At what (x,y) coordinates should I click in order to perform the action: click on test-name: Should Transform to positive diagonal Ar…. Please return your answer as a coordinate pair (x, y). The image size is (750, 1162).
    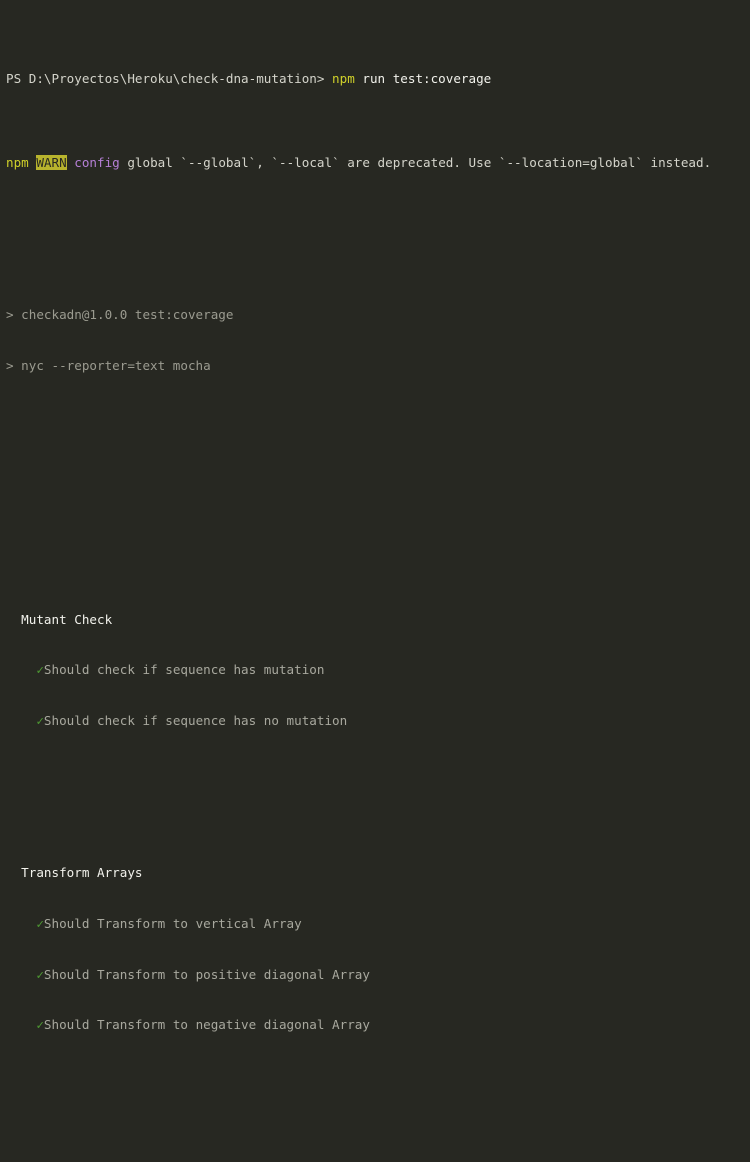
    Looking at the image, I should click on (206, 974).